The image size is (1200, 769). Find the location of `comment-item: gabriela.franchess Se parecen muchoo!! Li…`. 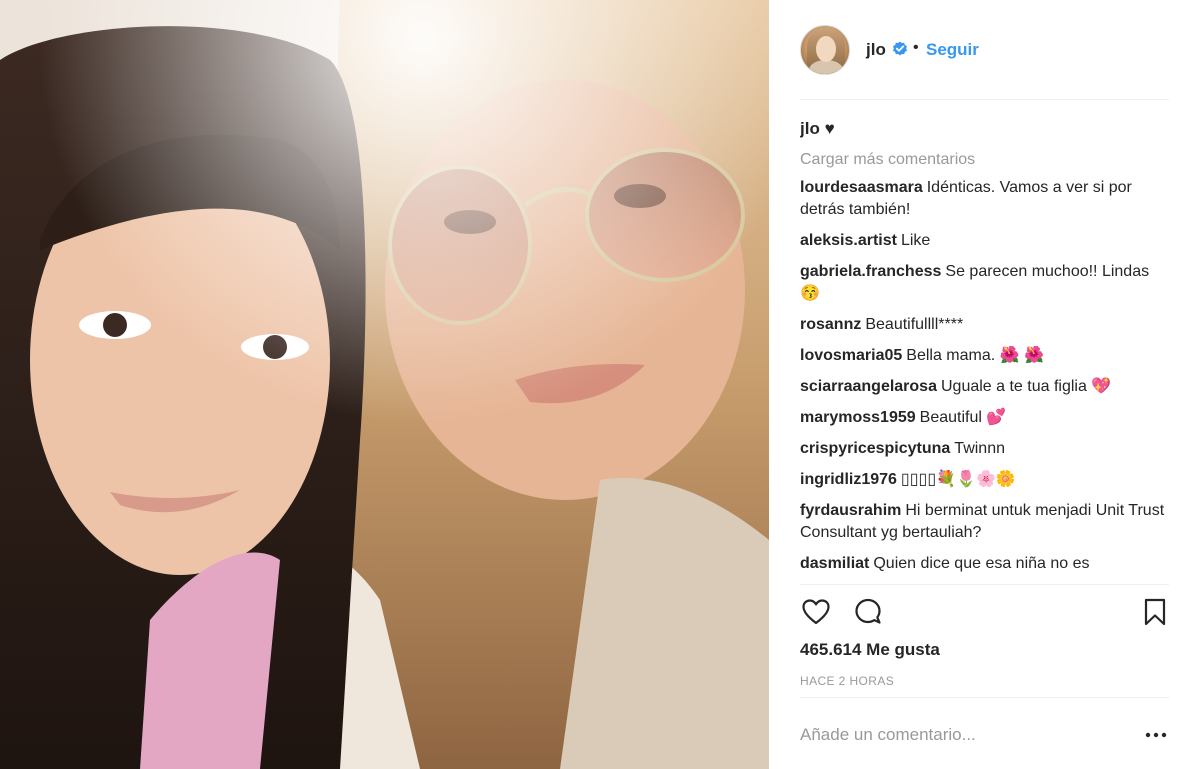

comment-item: gabriela.franchess Se parecen muchoo!! Li… is located at coordinates (984, 283).